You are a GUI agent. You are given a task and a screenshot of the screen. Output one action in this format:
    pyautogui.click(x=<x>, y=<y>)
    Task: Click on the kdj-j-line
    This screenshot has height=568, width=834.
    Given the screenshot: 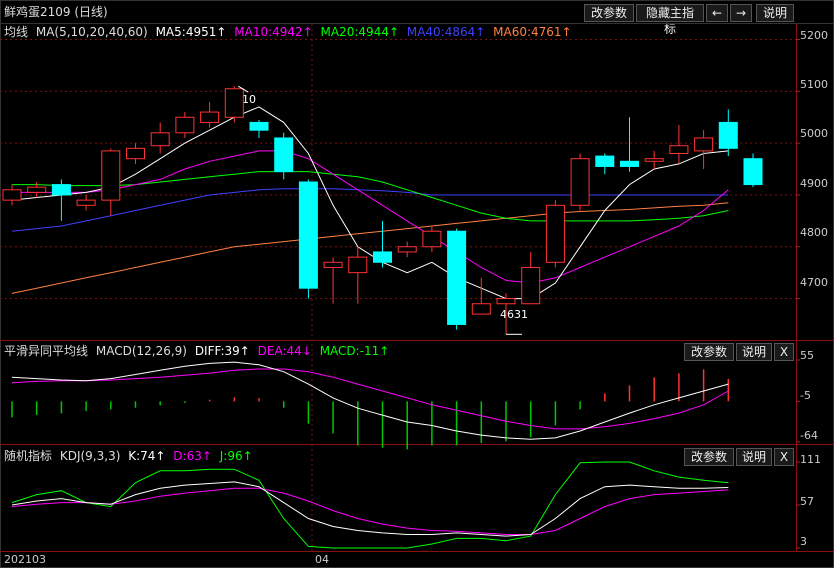 What is the action you would take?
    pyautogui.click(x=370, y=505)
    